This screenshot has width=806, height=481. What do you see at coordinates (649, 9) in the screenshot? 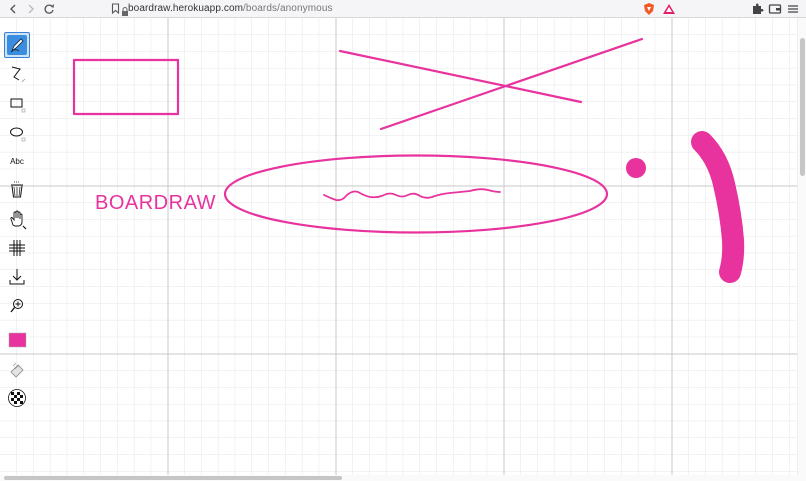
I see `brave-shield-icon` at bounding box center [649, 9].